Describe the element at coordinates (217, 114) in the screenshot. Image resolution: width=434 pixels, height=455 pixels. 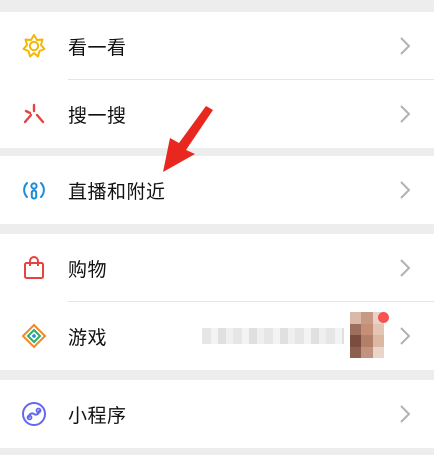
I see `menu-item-search: 搜一搜` at that location.